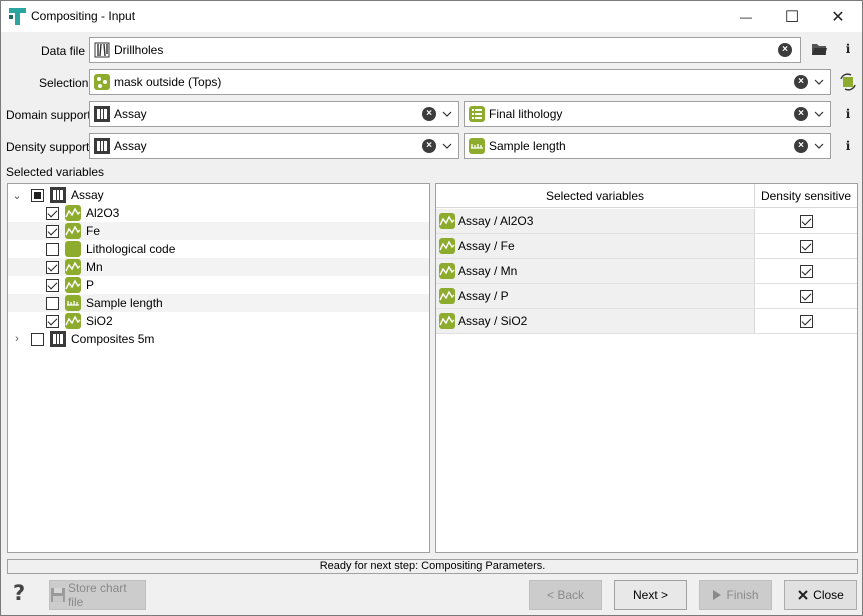  What do you see at coordinates (103, 213) in the screenshot?
I see `tree-item-label: Al2O3` at bounding box center [103, 213].